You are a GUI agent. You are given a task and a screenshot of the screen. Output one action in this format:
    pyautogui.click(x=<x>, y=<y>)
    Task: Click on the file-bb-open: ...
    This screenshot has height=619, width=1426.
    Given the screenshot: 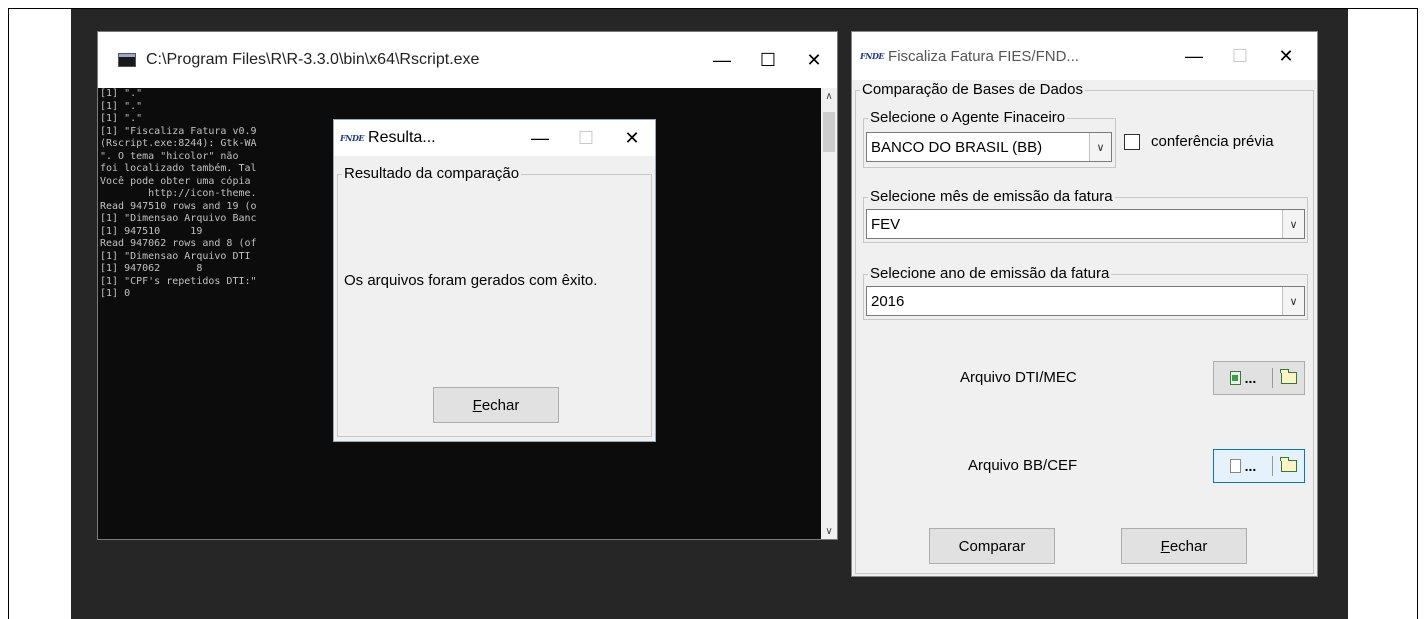 What is the action you would take?
    pyautogui.click(x=1243, y=466)
    